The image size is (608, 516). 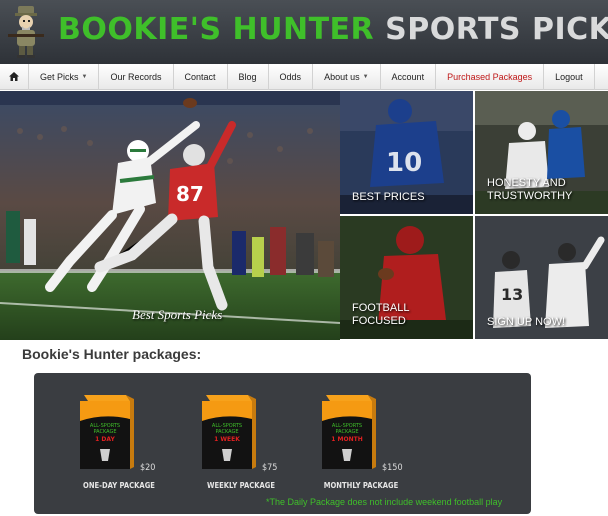 What do you see at coordinates (241, 485) in the screenshot?
I see `package-name: WEEKLY PACKAGE` at bounding box center [241, 485].